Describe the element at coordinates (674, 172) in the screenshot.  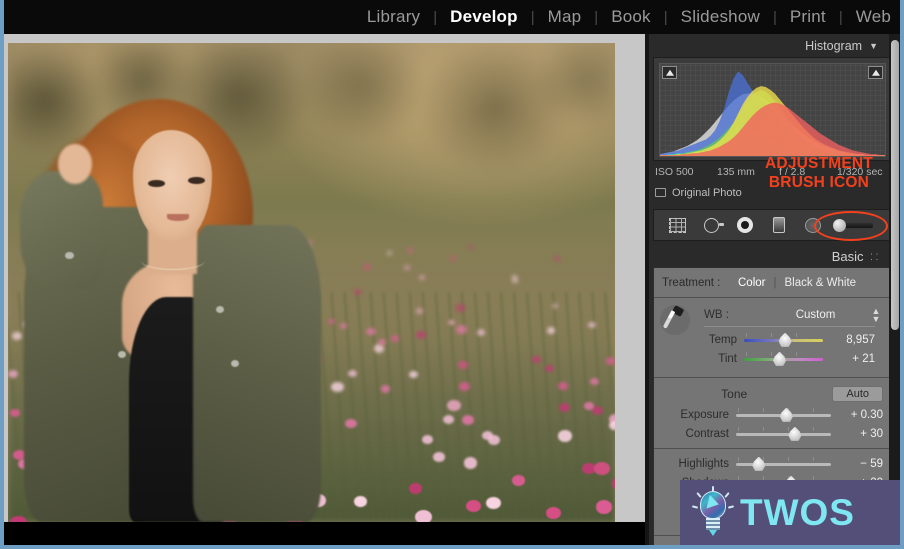
I see `iso-value: ISO 500` at that location.